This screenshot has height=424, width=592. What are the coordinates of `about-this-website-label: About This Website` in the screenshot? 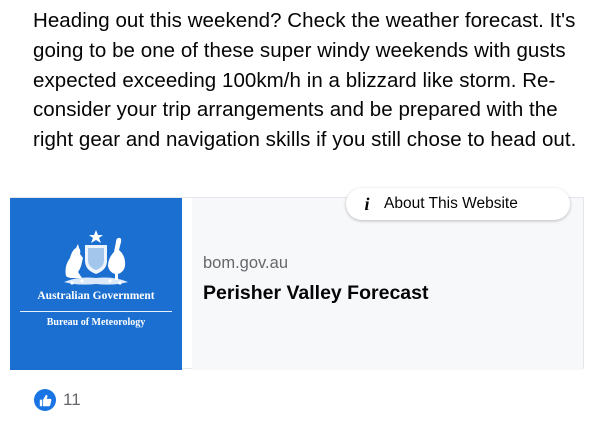 It's located at (451, 203).